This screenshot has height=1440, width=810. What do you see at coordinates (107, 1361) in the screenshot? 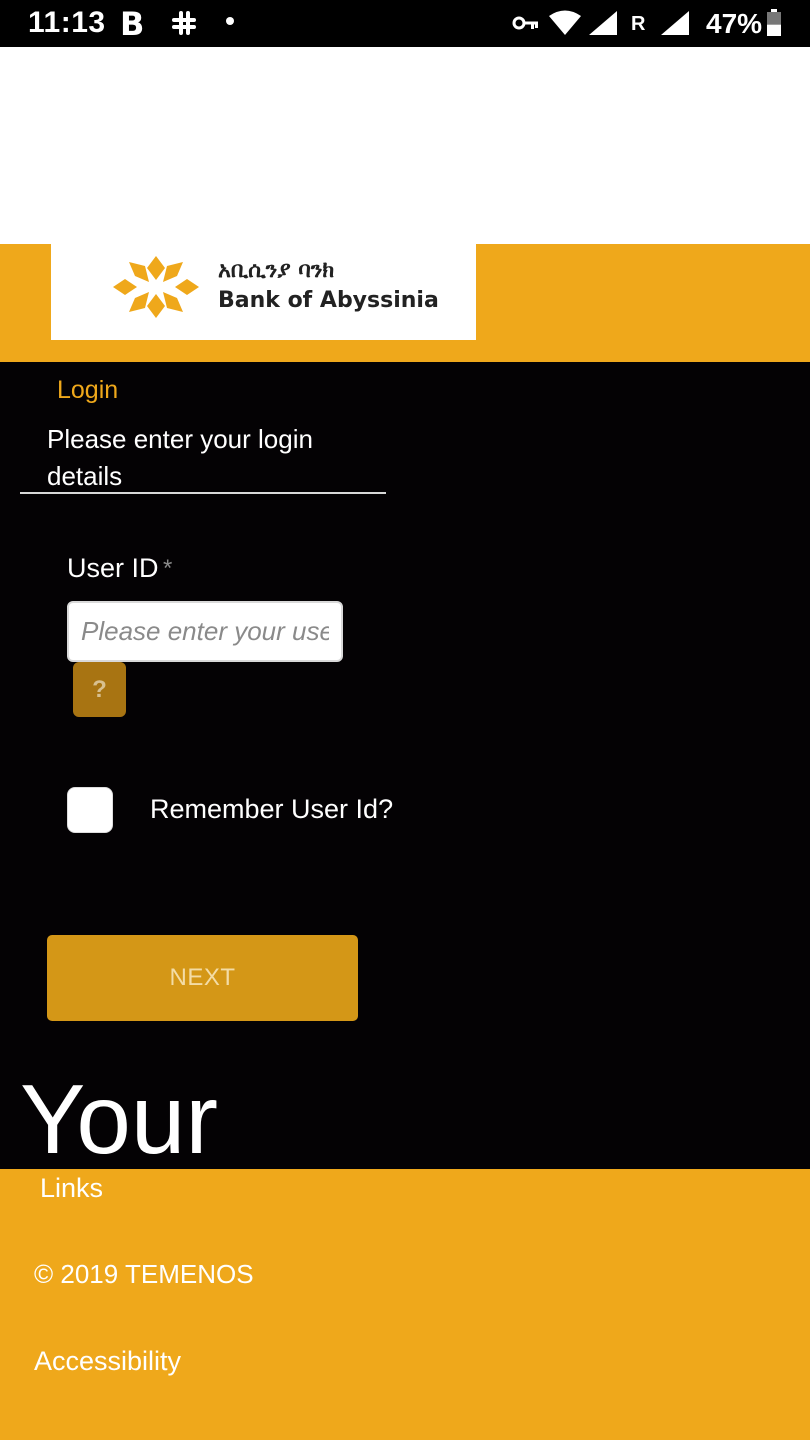
I see `accessibility-link: Accessibility` at bounding box center [107, 1361].